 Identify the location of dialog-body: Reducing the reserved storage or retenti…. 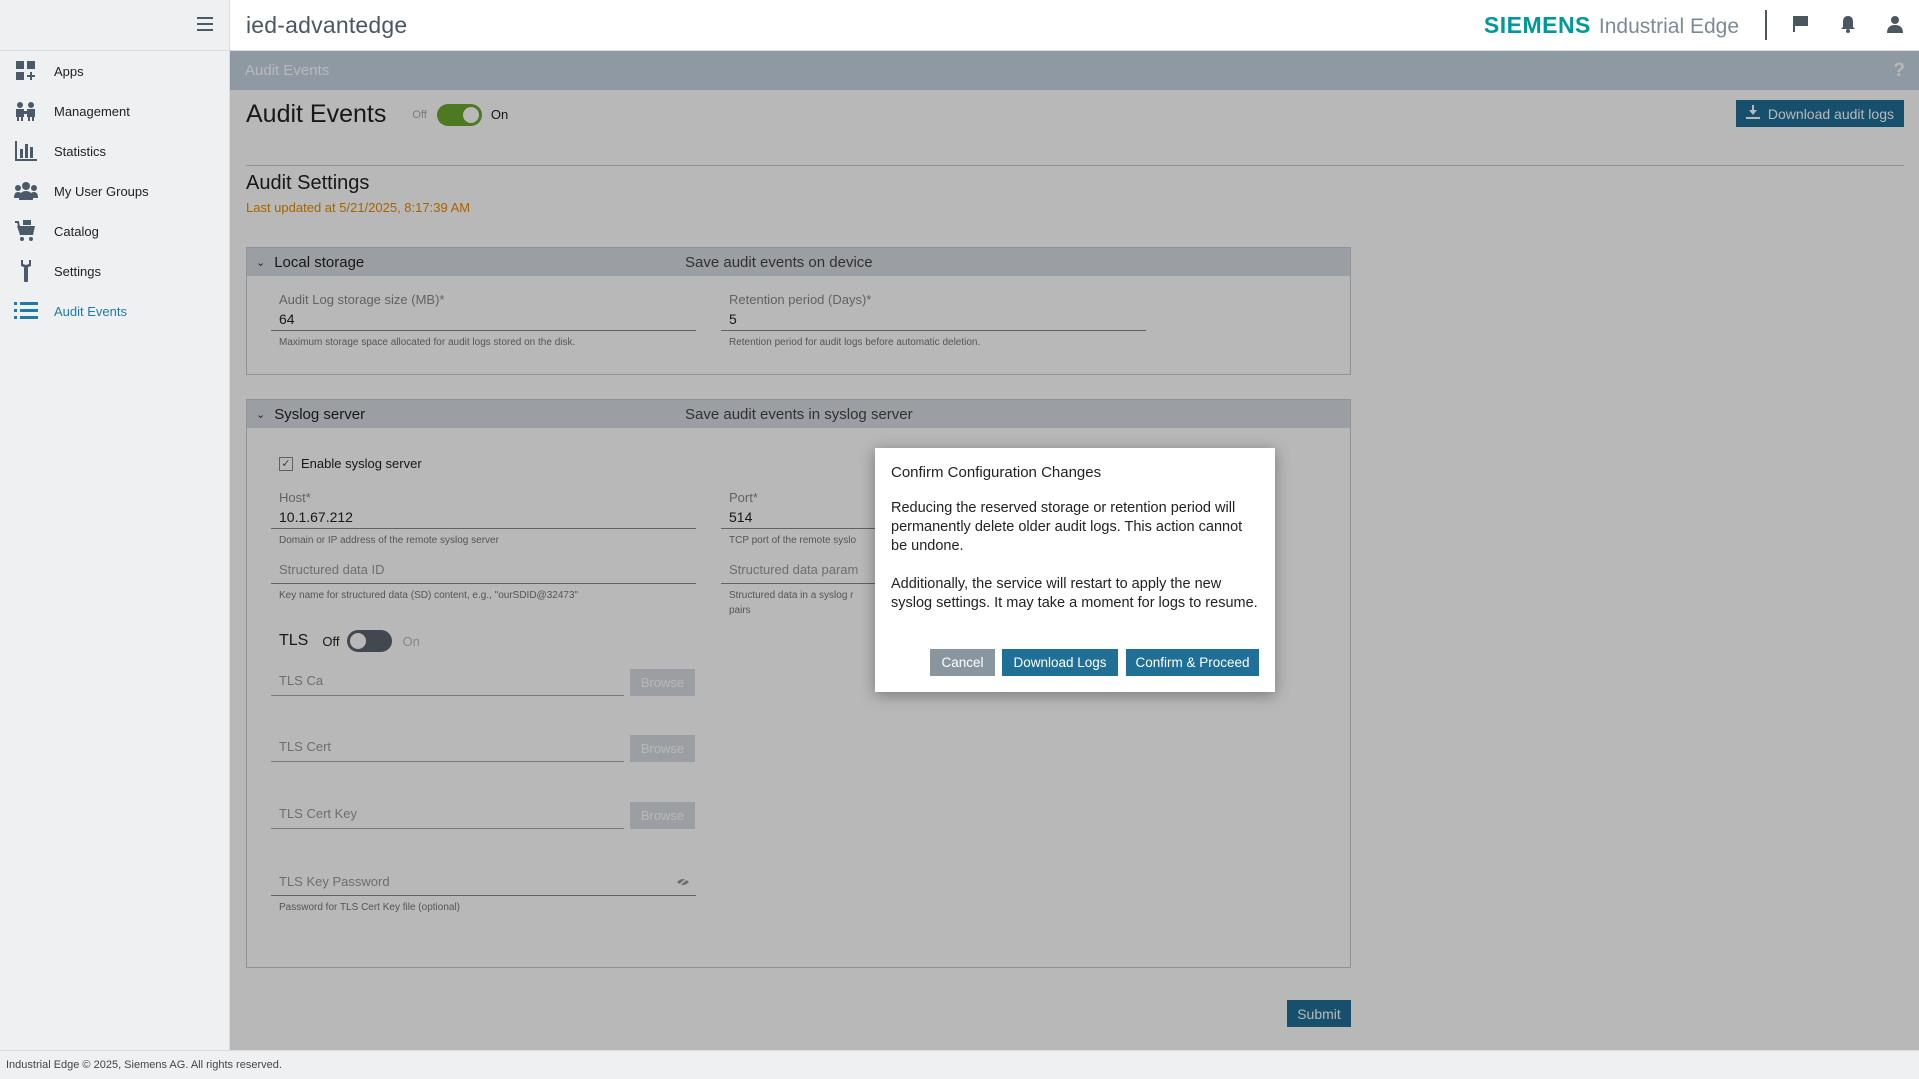
(1076, 556).